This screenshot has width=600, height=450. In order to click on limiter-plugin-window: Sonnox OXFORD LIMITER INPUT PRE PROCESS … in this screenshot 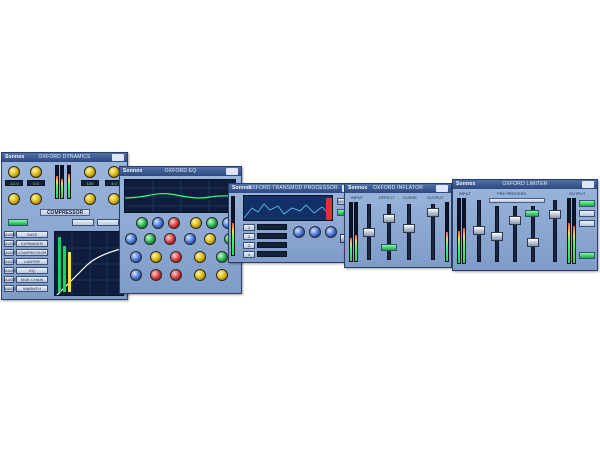, I will do `click(525, 225)`.